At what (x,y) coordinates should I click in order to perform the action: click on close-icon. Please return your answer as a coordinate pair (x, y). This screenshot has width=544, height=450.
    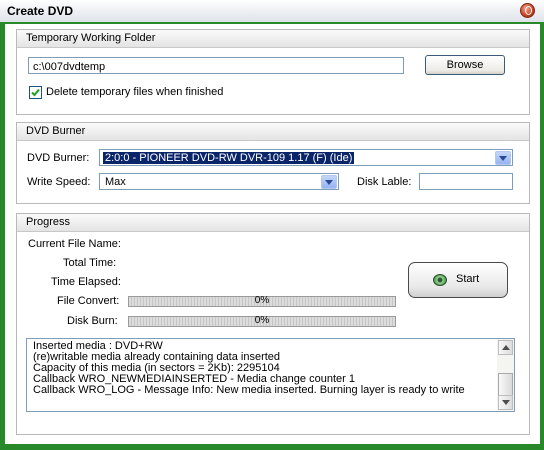
    Looking at the image, I should click on (528, 10).